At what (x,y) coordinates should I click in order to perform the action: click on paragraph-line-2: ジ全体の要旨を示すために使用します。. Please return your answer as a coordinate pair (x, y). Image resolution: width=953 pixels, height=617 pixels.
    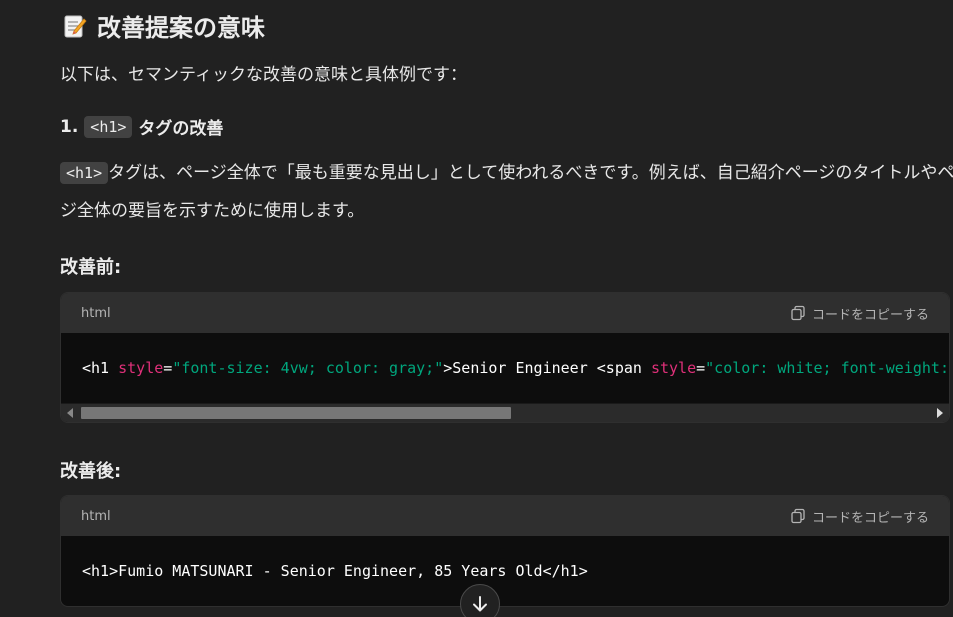
    Looking at the image, I should click on (212, 211).